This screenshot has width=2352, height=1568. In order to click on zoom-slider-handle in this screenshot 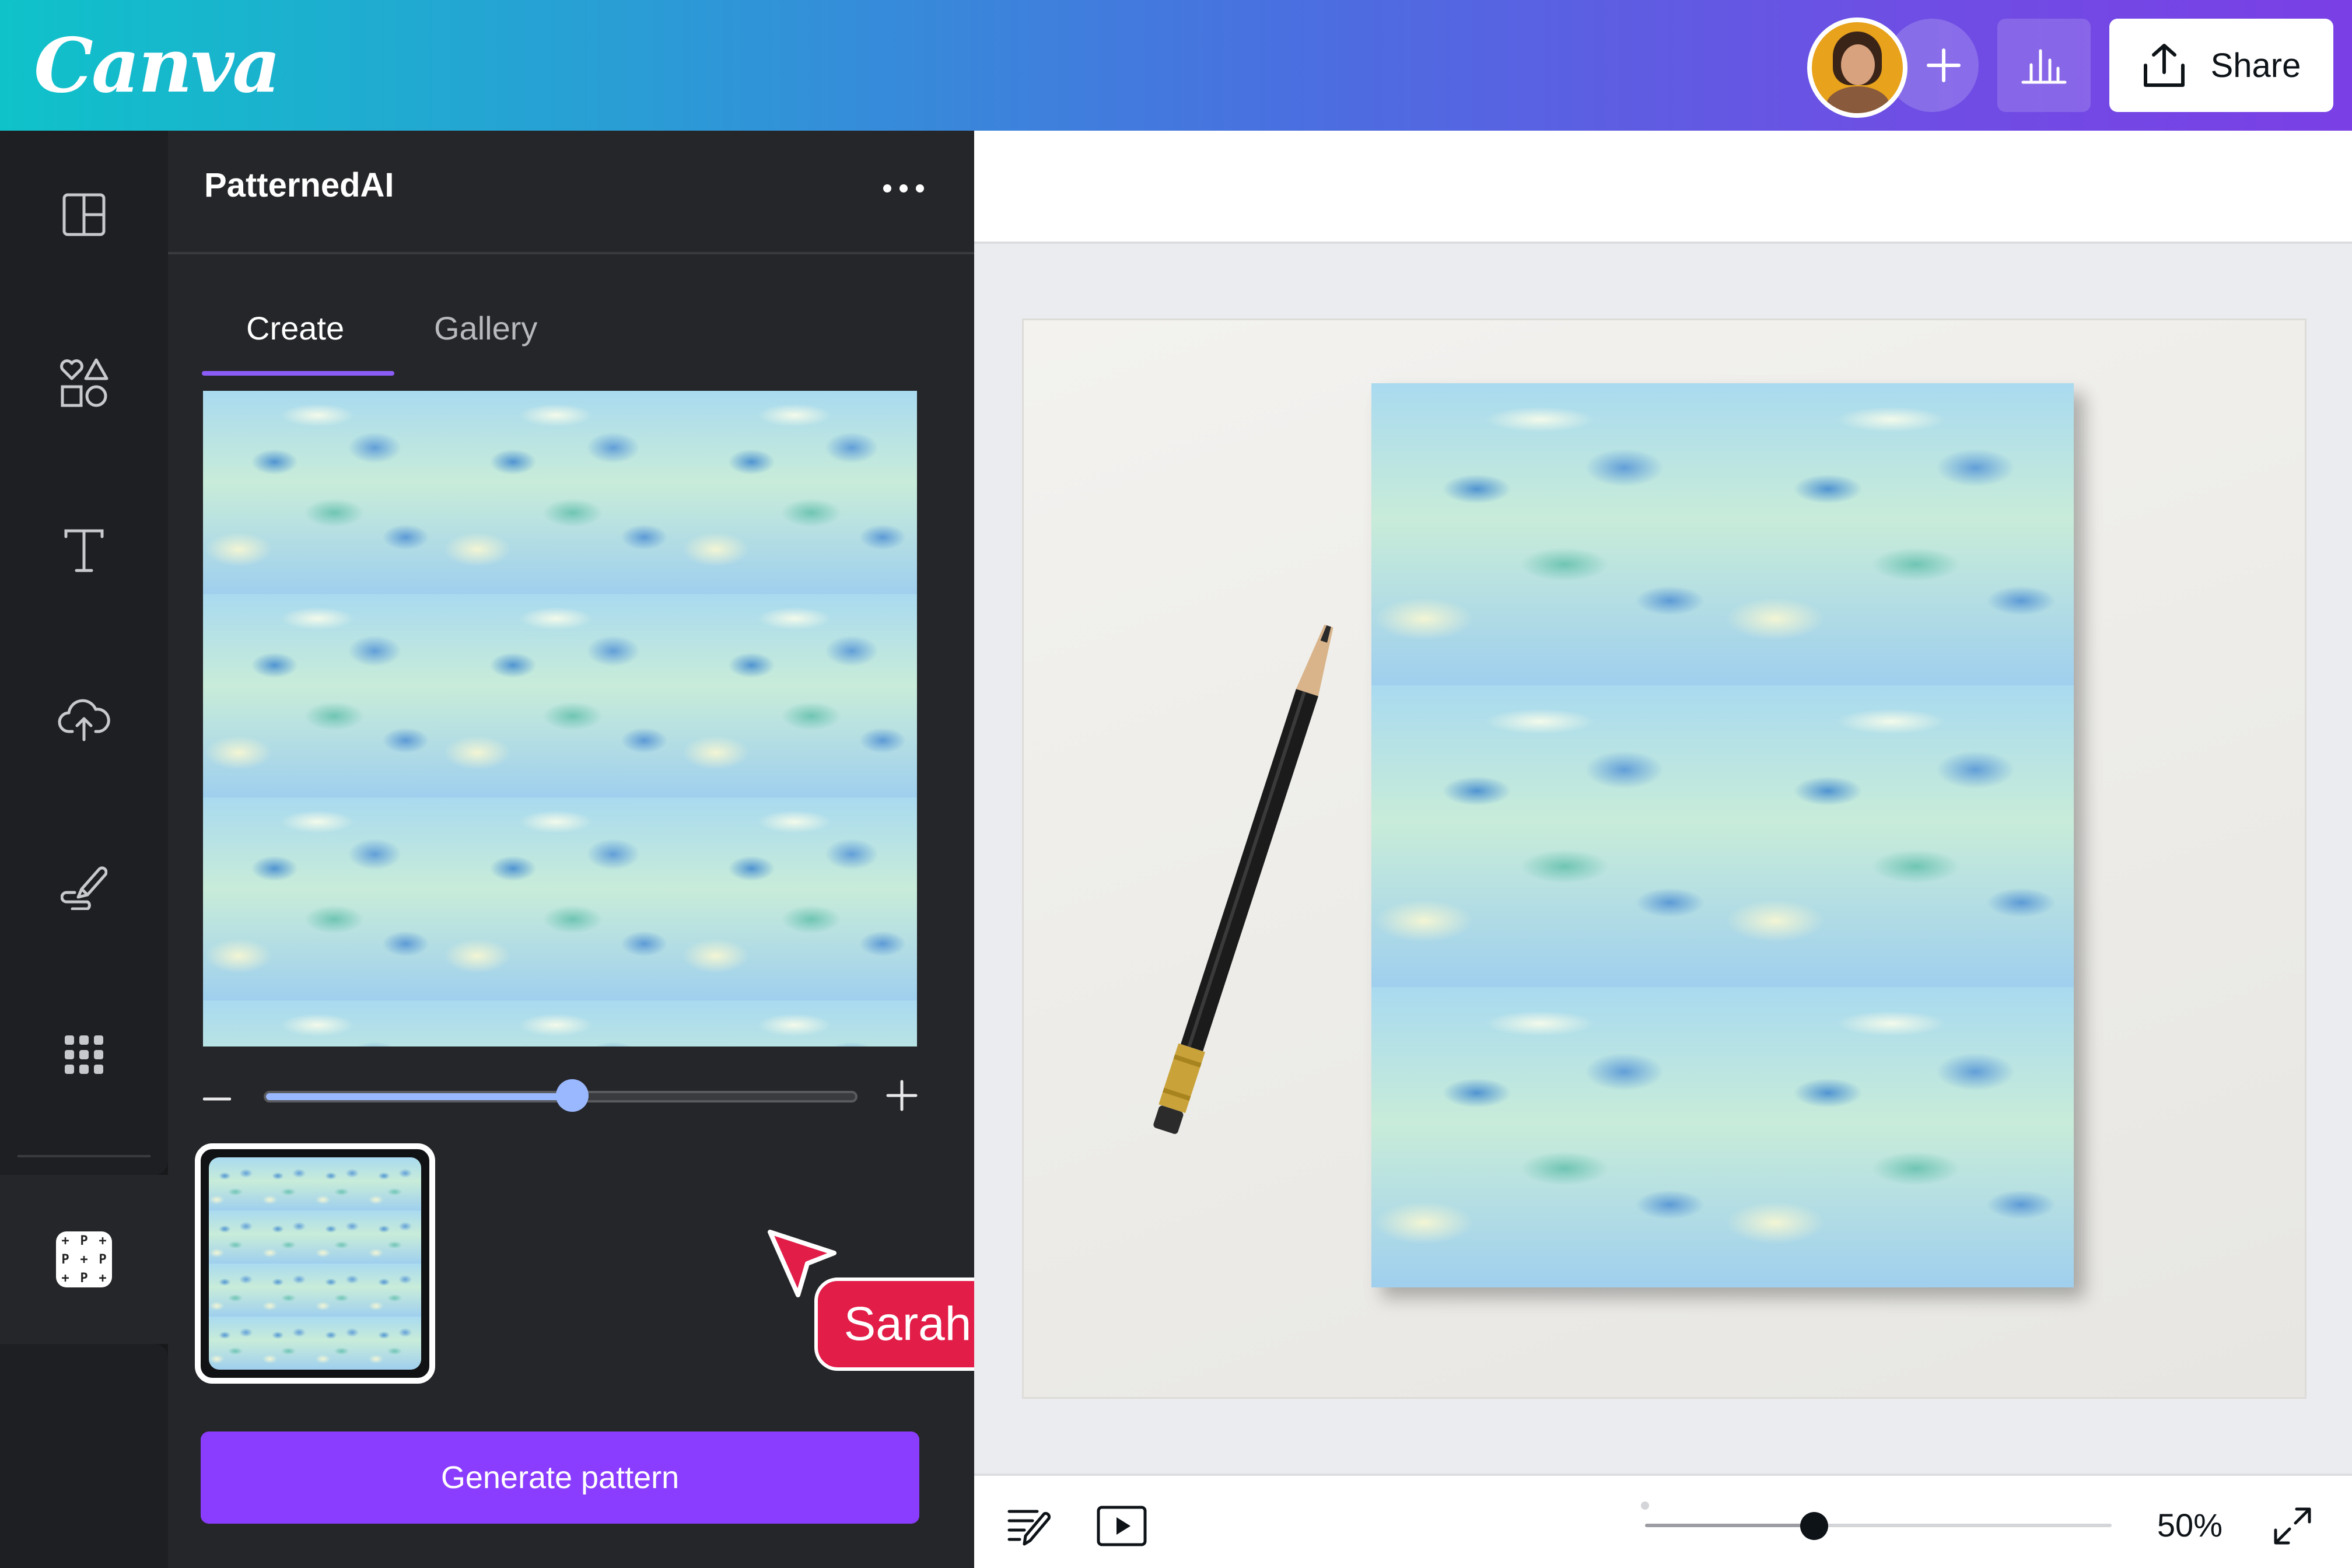, I will do `click(1814, 1526)`.